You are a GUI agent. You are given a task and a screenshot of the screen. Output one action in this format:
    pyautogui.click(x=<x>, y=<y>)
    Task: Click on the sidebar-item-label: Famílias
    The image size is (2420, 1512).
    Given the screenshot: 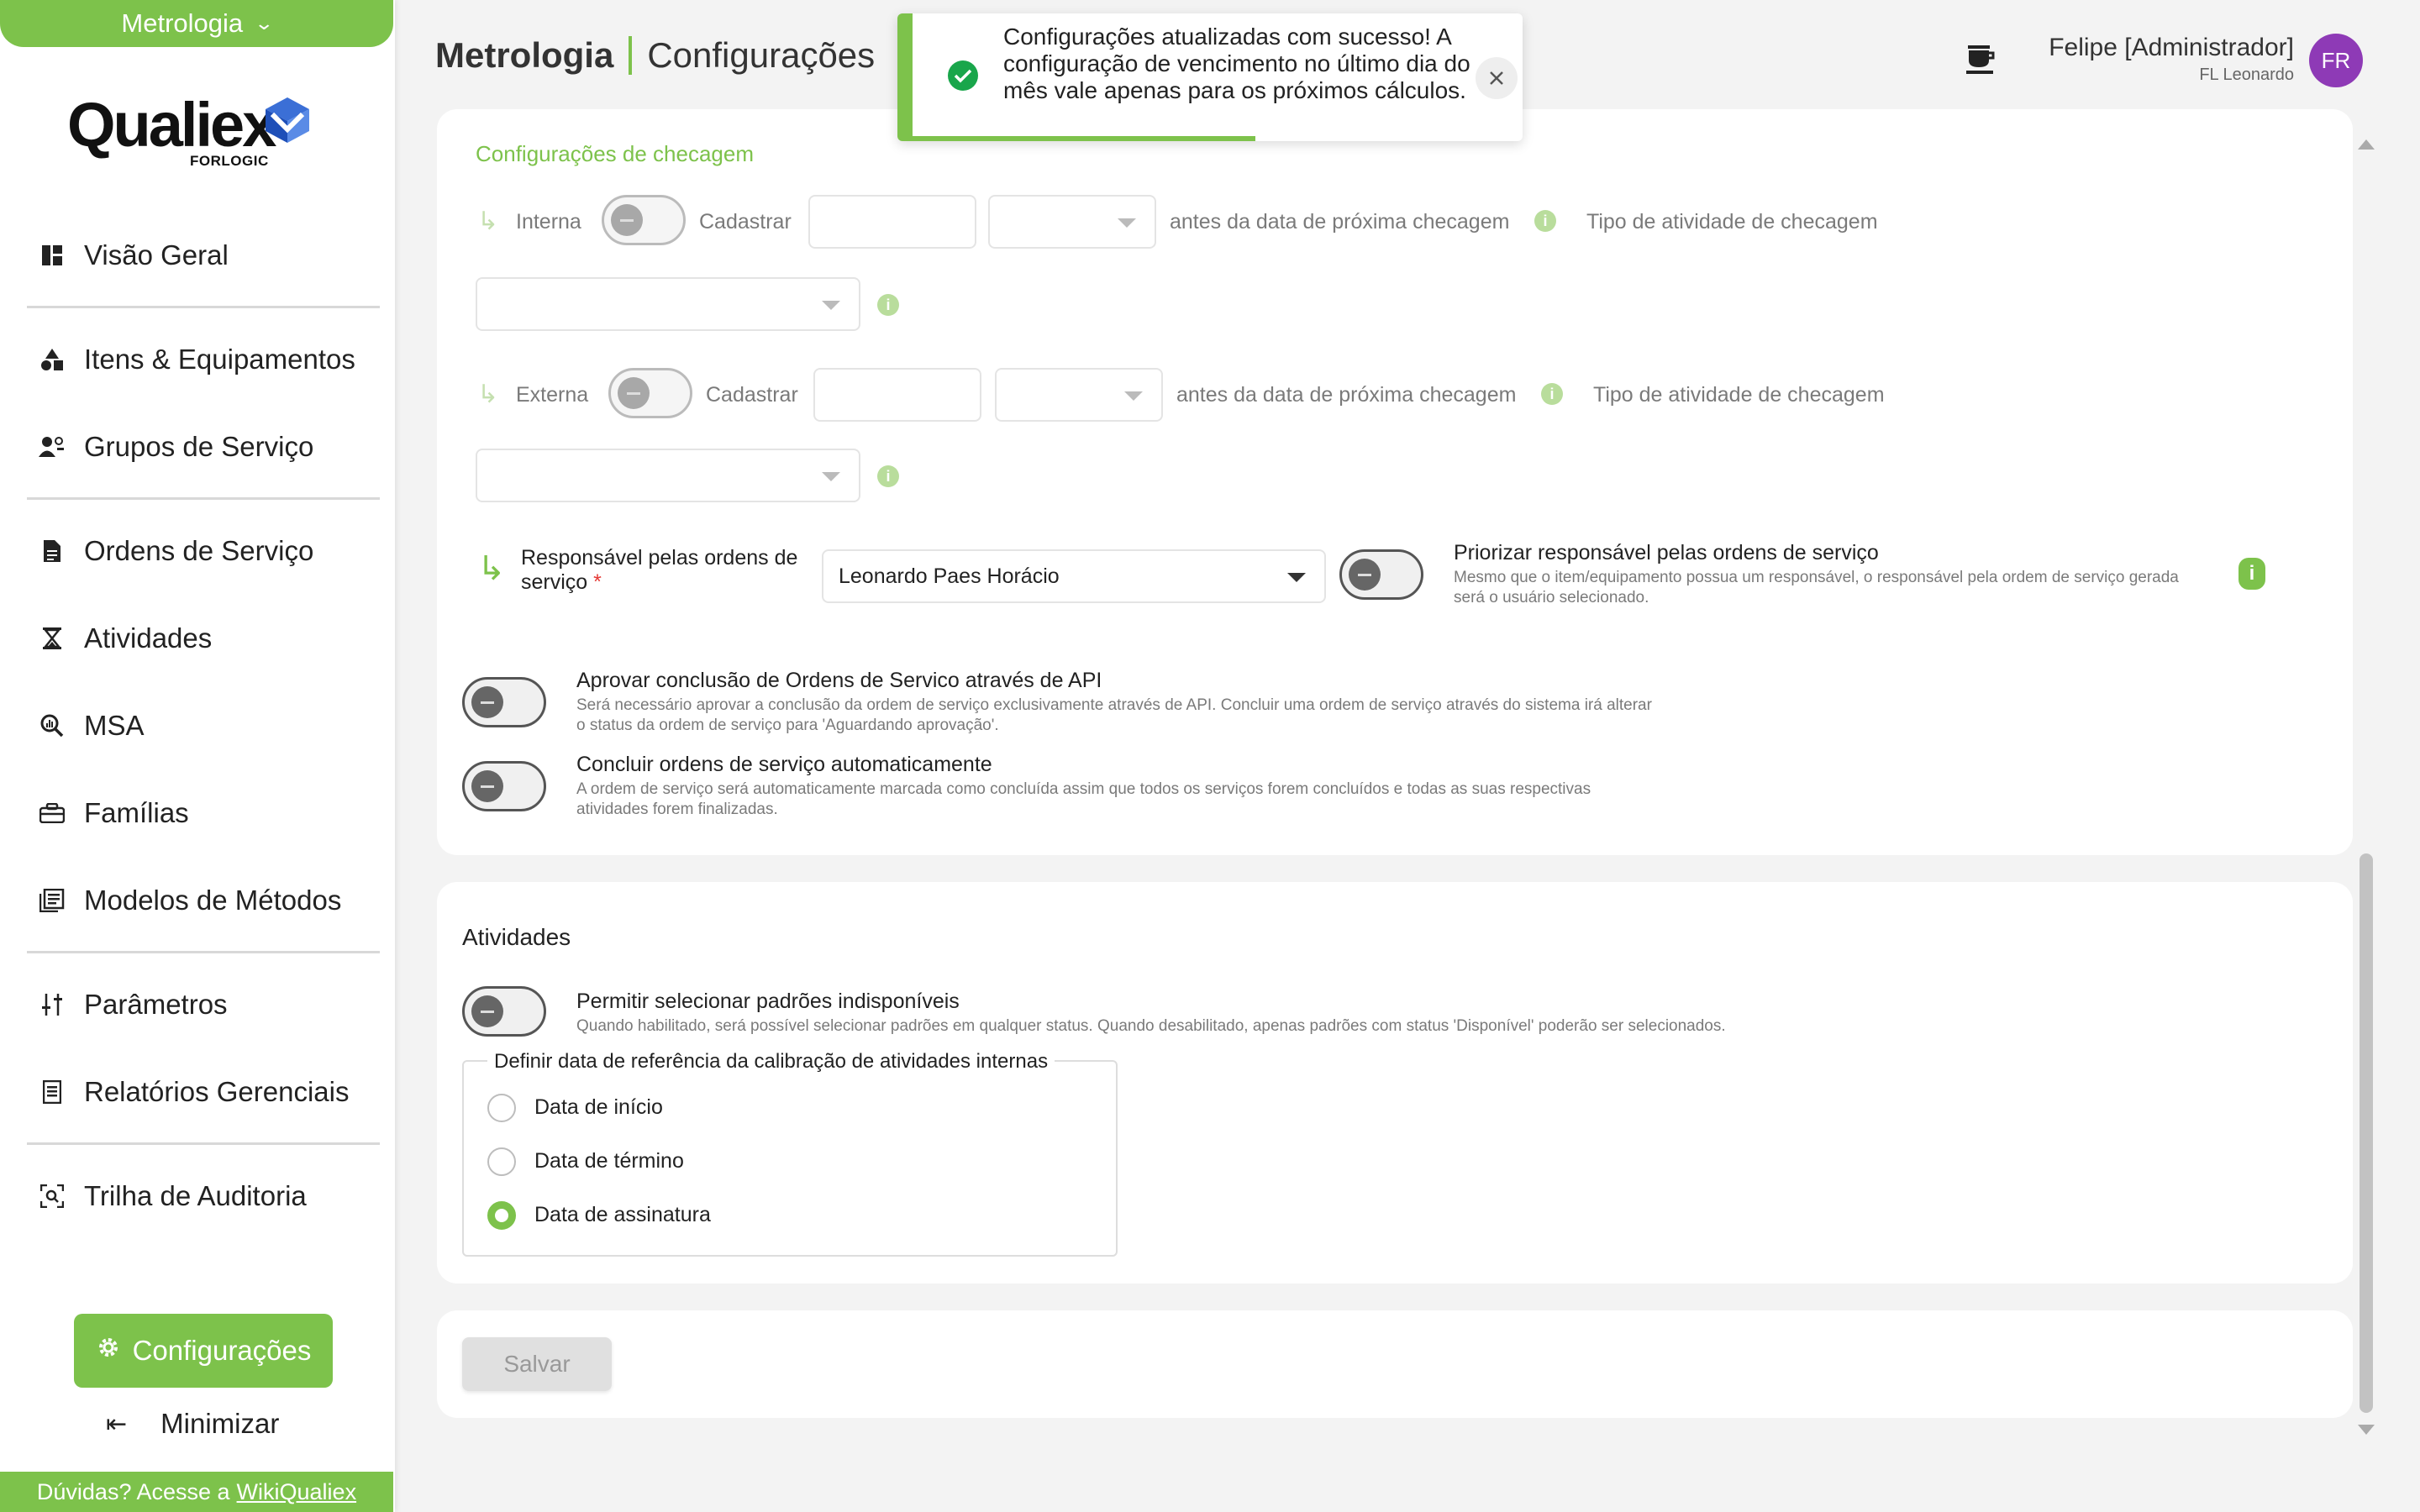 What is the action you would take?
    pyautogui.click(x=136, y=812)
    